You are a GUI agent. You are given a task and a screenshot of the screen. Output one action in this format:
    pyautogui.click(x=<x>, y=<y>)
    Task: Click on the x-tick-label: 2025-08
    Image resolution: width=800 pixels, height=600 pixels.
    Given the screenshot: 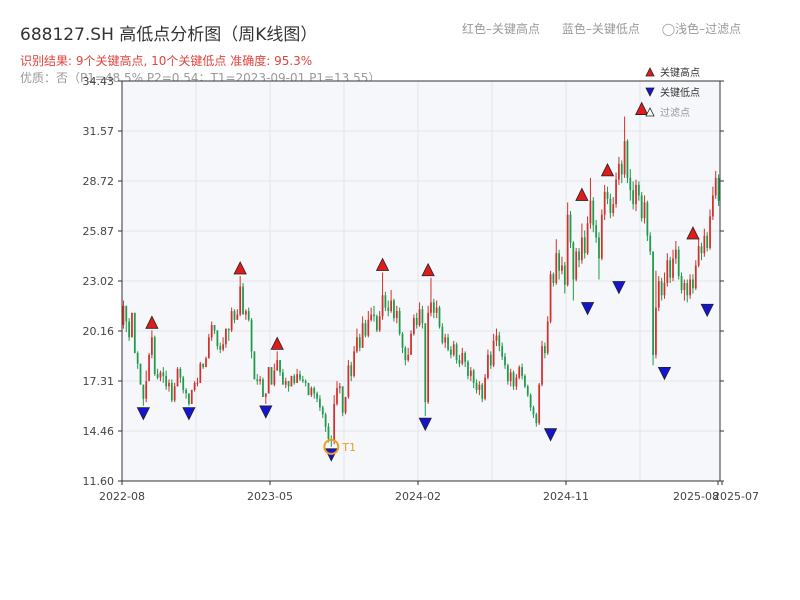 What is the action you would take?
    pyautogui.click(x=696, y=496)
    